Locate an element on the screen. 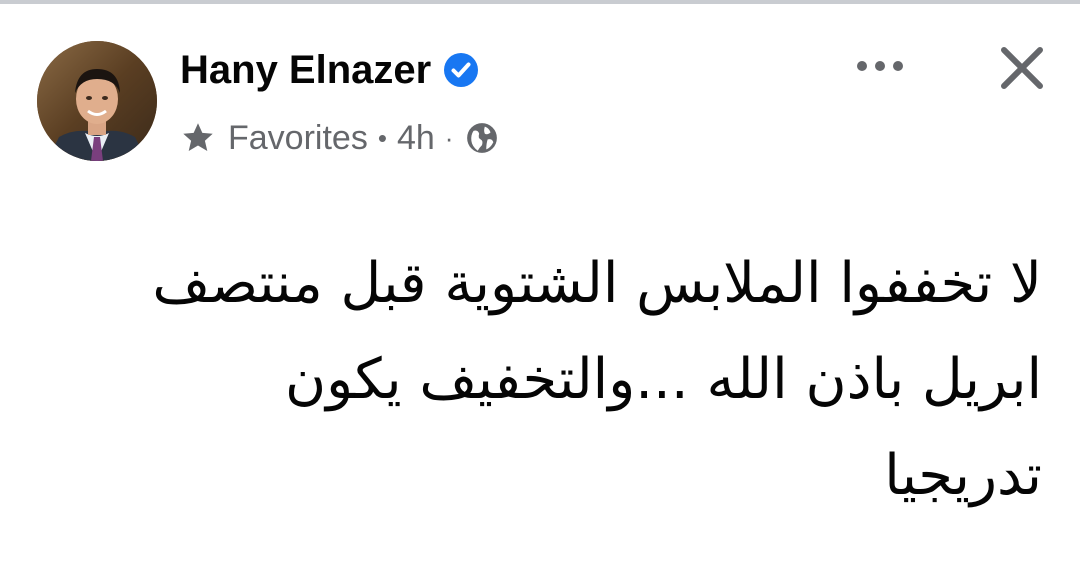 Image resolution: width=1080 pixels, height=577 pixels. more-horizontal-icon is located at coordinates (880, 66).